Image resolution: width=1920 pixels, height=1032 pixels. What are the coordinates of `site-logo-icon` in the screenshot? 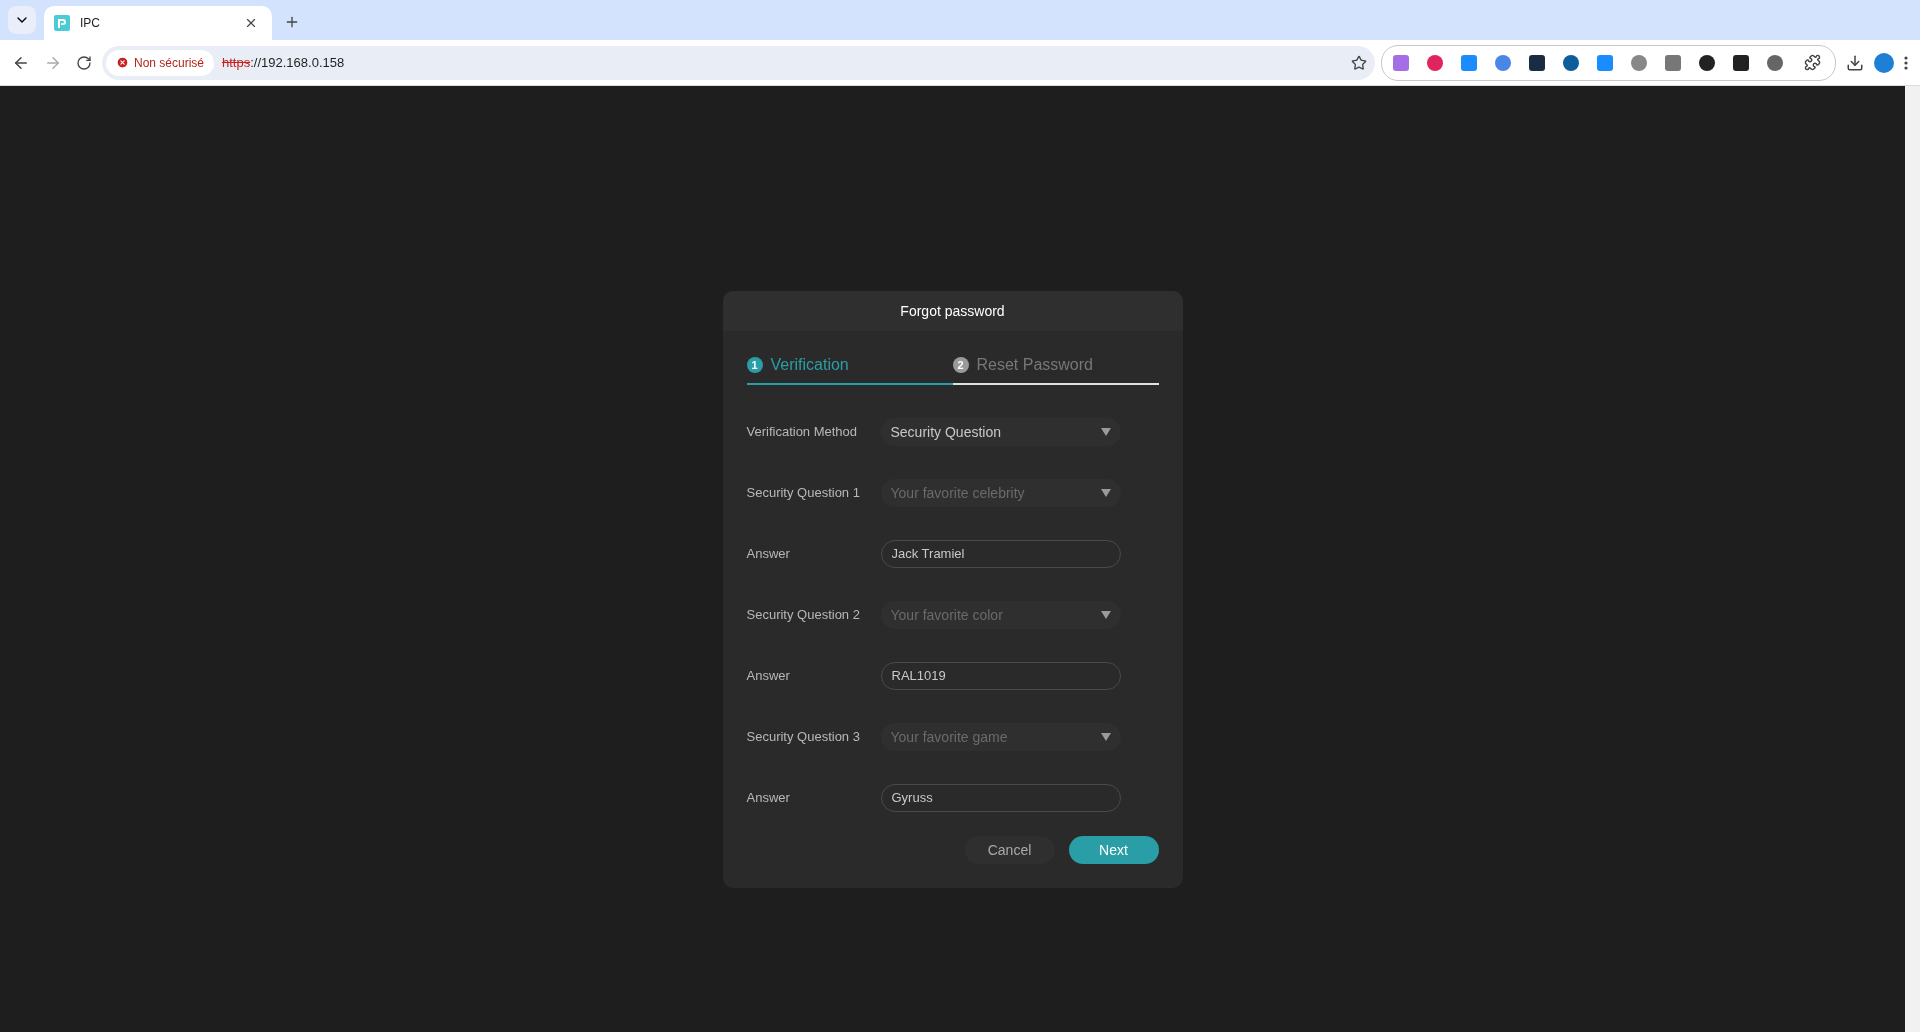 It's located at (62, 23).